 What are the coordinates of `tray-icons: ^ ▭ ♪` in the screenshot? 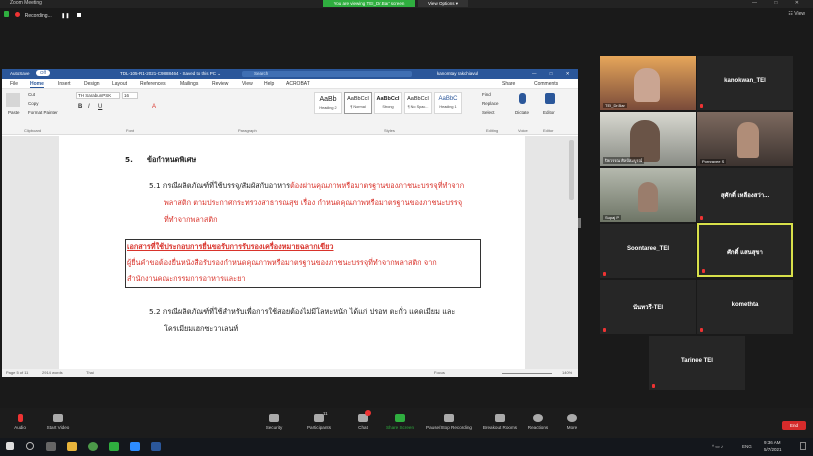 It's located at (717, 447).